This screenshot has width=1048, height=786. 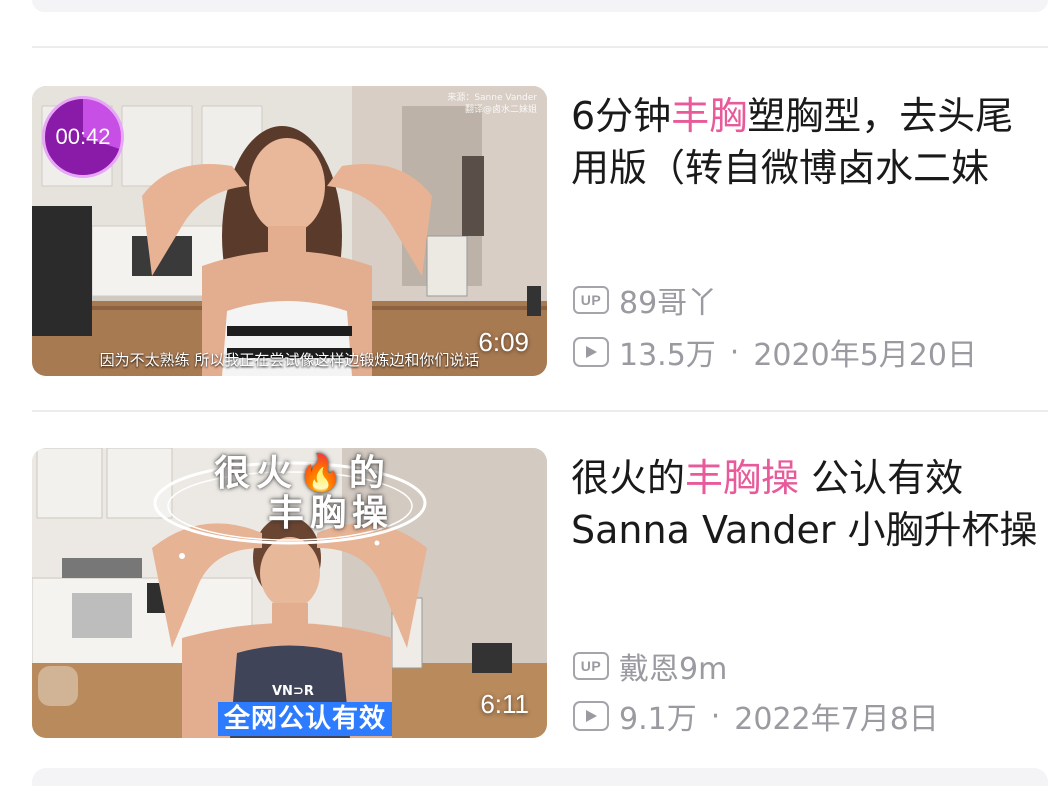 I want to click on view-count: 13.5万, so click(x=667, y=355).